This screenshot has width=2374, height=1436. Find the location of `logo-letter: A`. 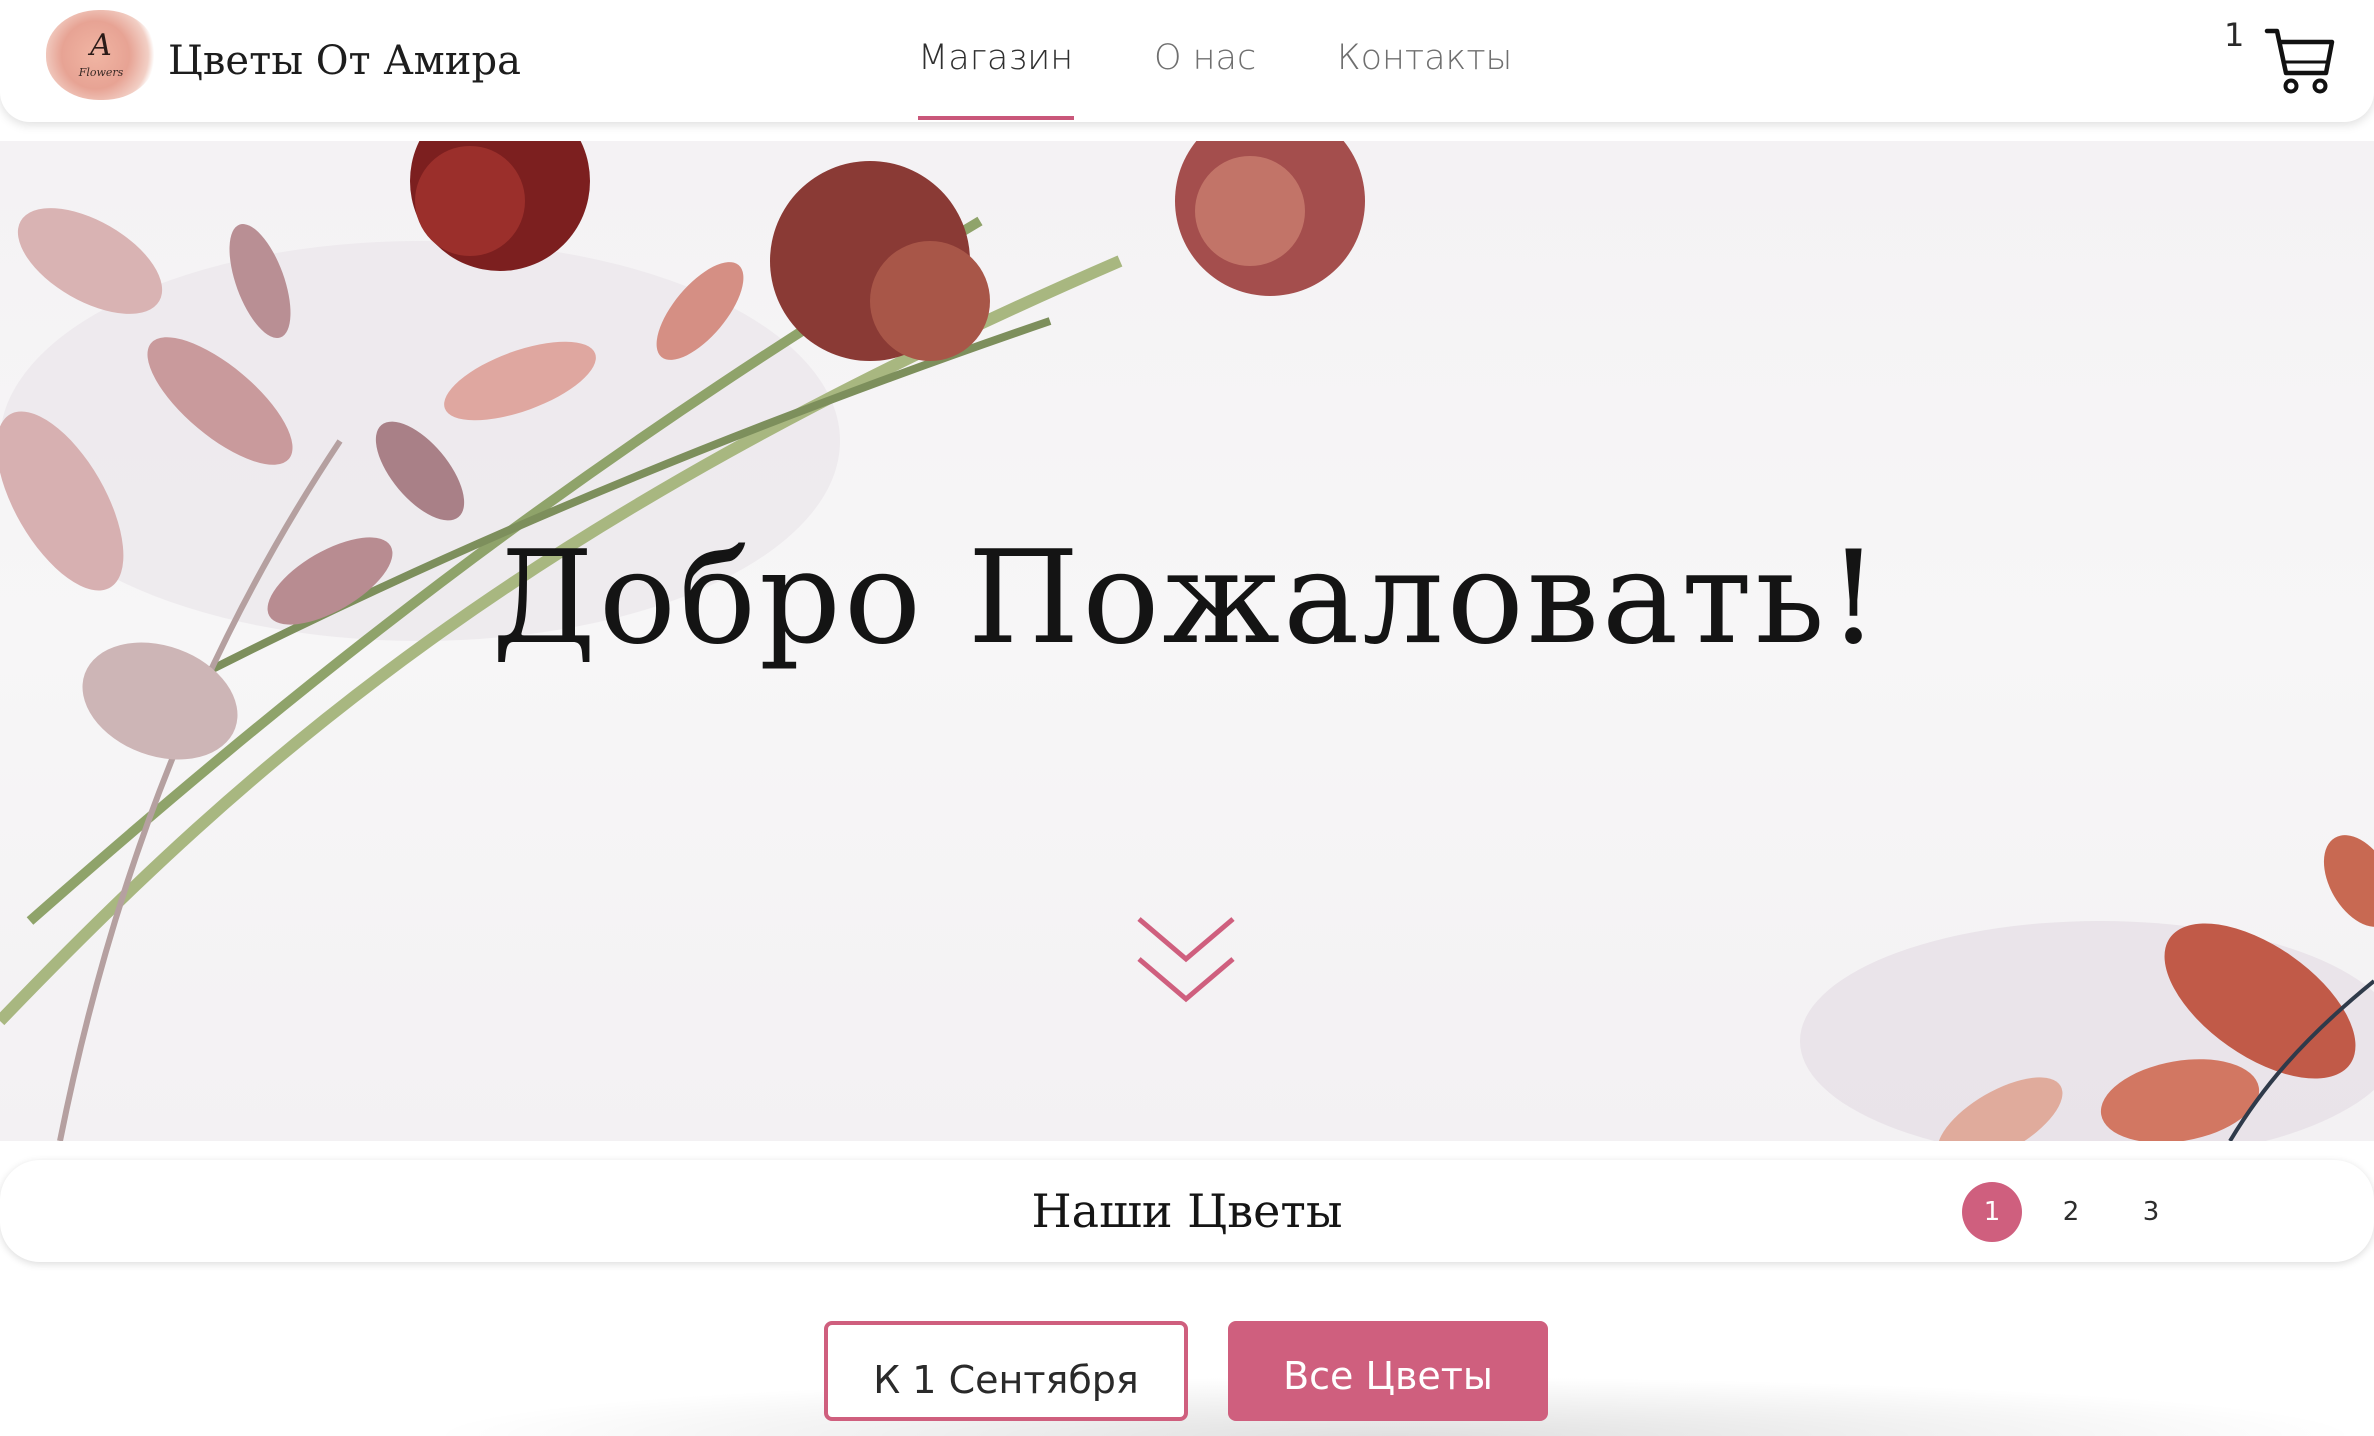

logo-letter: A is located at coordinates (101, 45).